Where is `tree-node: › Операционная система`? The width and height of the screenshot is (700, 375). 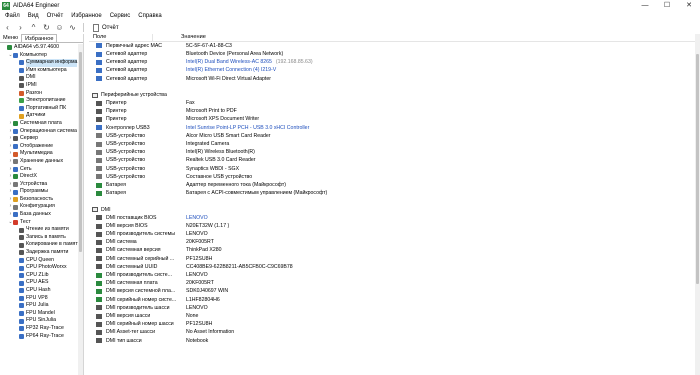 tree-node: › Операционная система is located at coordinates (41, 132).